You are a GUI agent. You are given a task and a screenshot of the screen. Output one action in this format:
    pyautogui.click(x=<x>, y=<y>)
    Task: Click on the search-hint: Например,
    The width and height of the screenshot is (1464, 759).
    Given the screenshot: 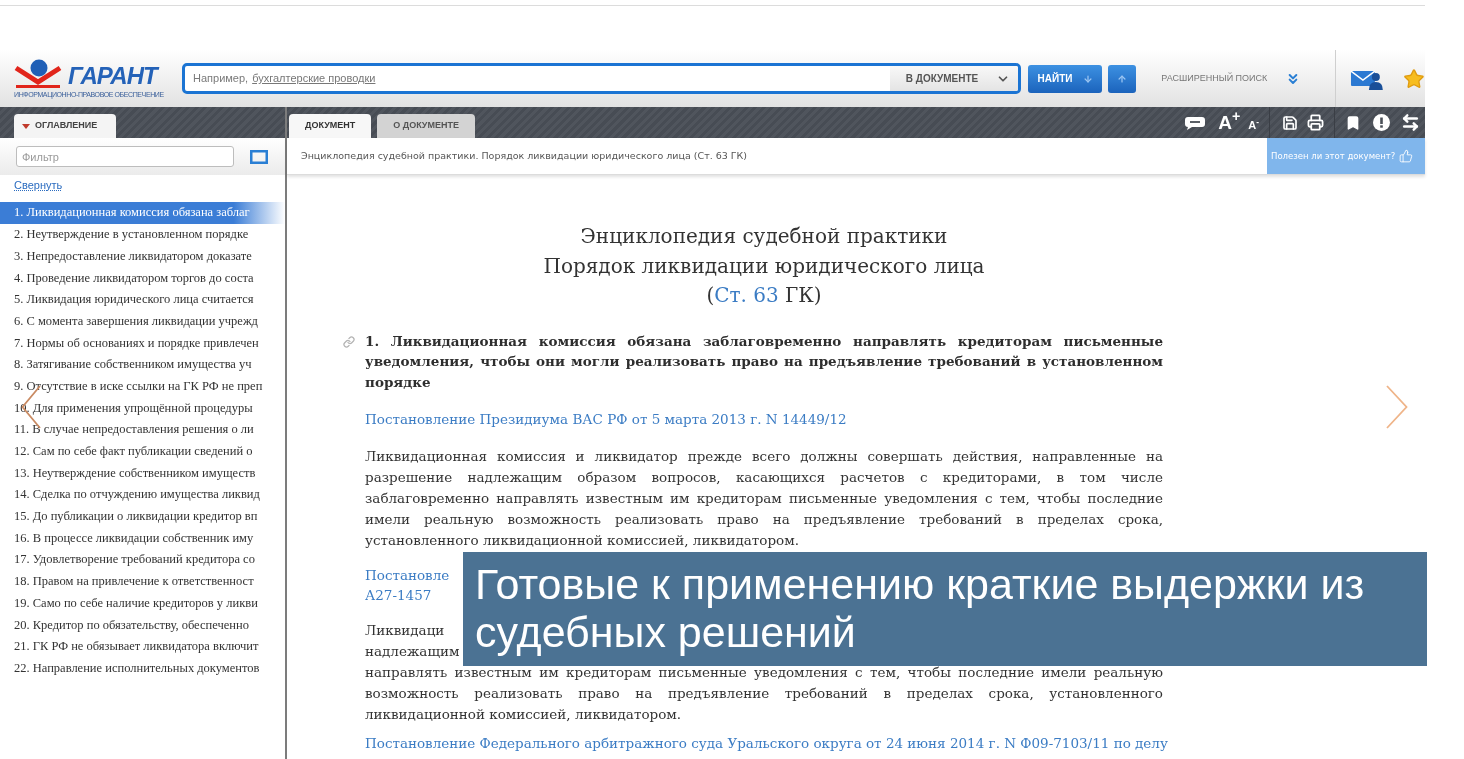 What is the action you would take?
    pyautogui.click(x=220, y=79)
    